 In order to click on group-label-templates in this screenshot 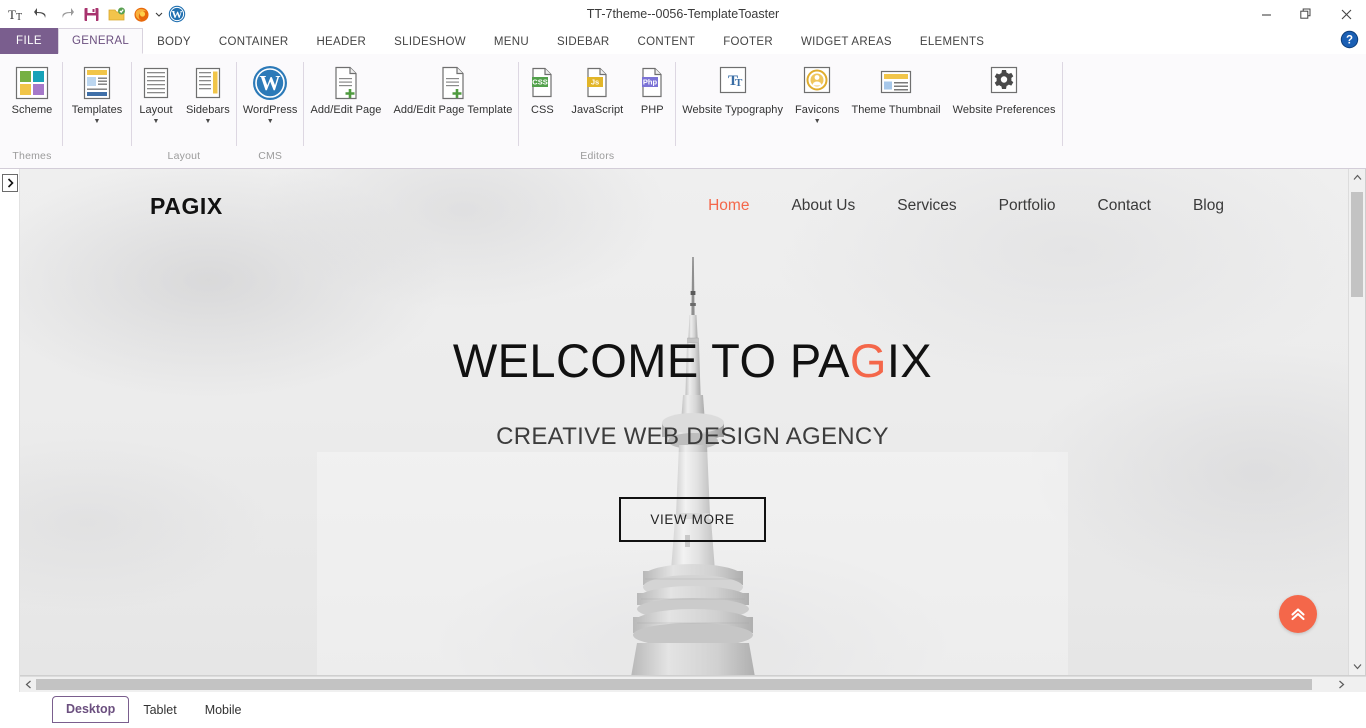, I will do `click(97, 158)`.